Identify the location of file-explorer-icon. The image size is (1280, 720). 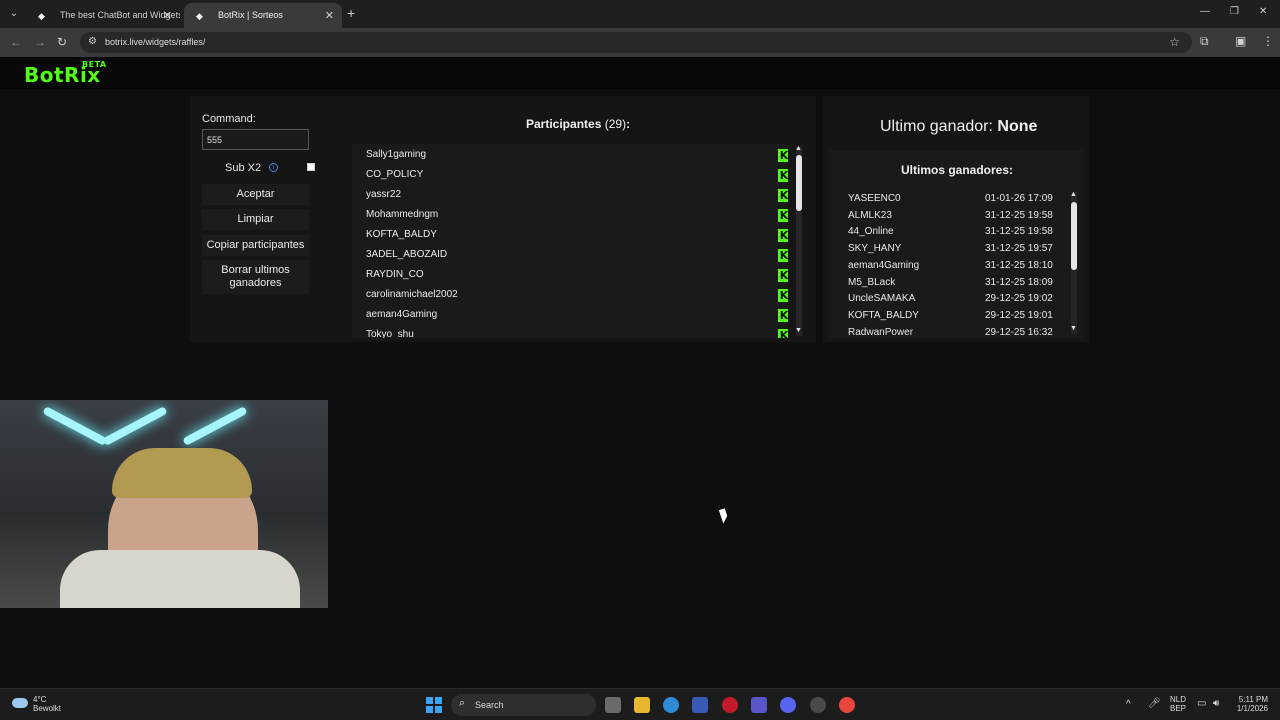
(642, 705).